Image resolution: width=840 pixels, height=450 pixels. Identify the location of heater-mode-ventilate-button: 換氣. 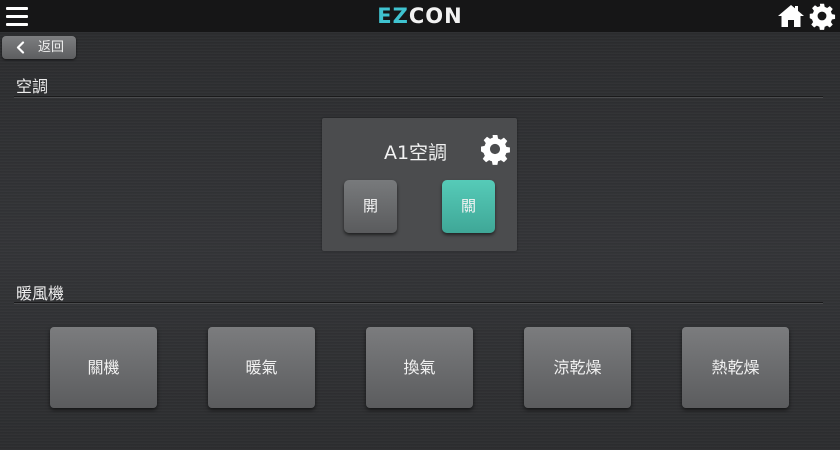
(419, 367).